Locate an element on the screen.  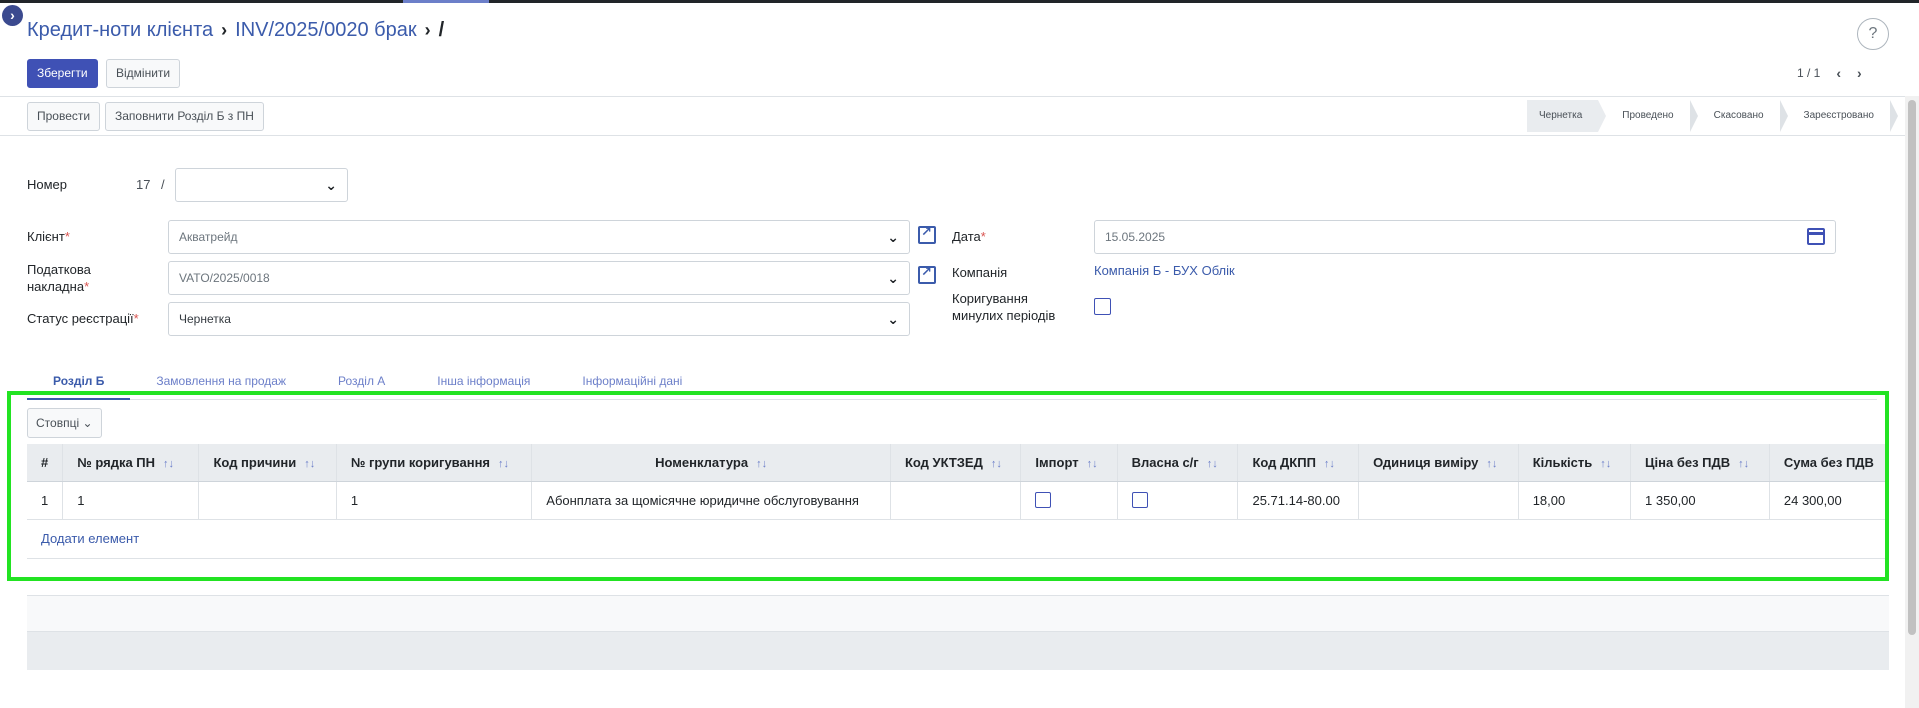
stage-registered: Зареєстровано is located at coordinates (1839, 116).